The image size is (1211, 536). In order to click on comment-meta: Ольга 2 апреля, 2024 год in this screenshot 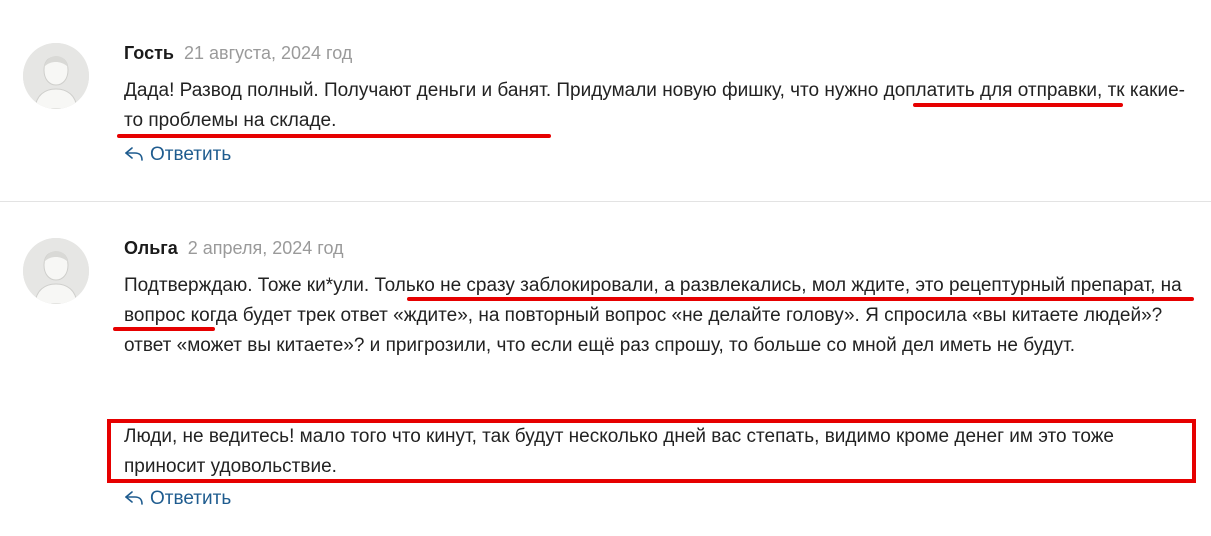, I will do `click(234, 248)`.